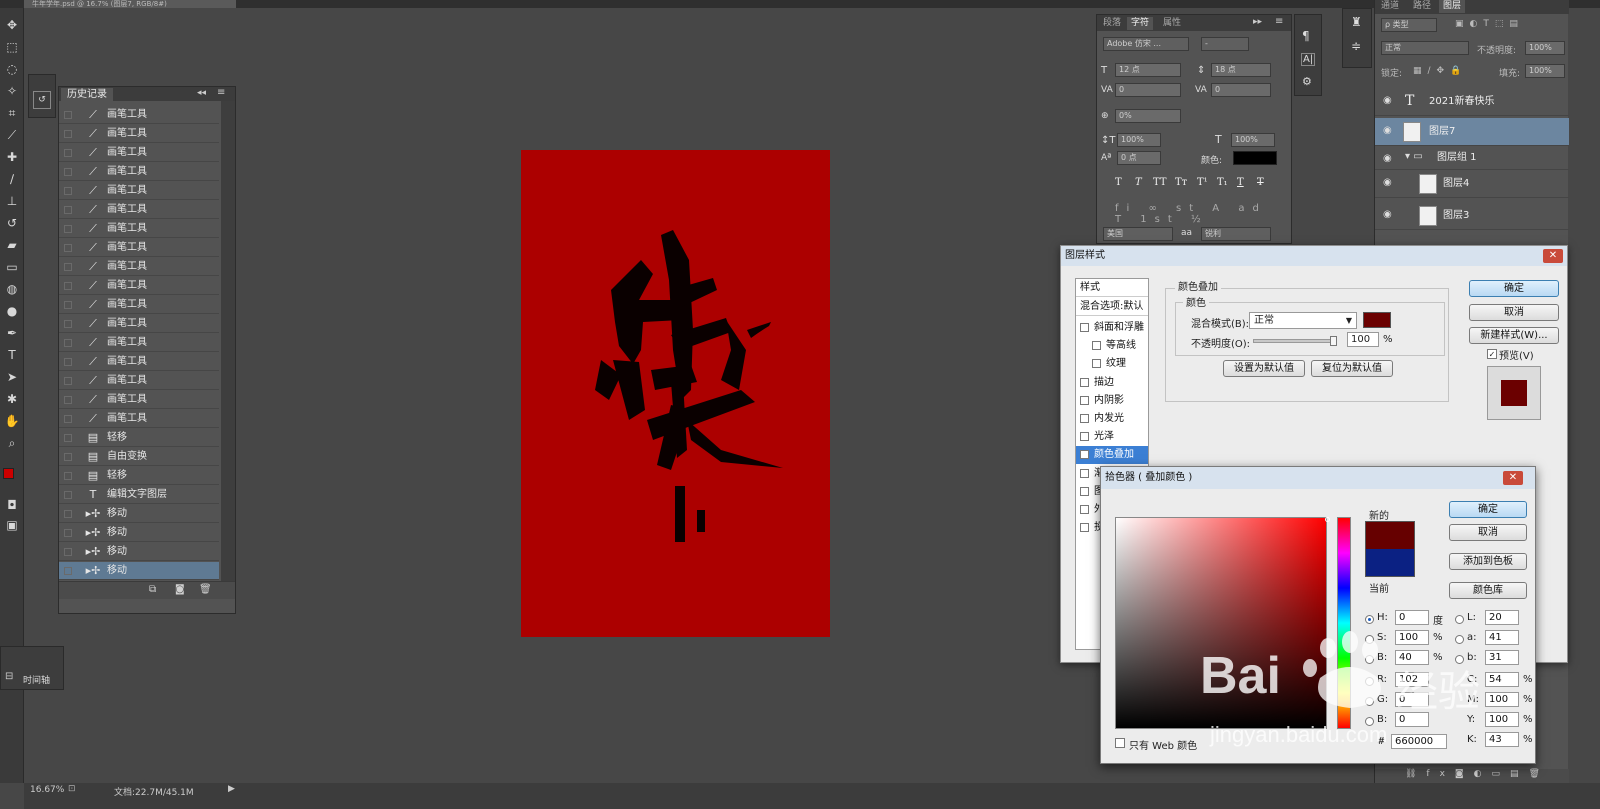 This screenshot has height=809, width=1600. I want to click on layer-row: ◉ 图层4, so click(1472, 184).